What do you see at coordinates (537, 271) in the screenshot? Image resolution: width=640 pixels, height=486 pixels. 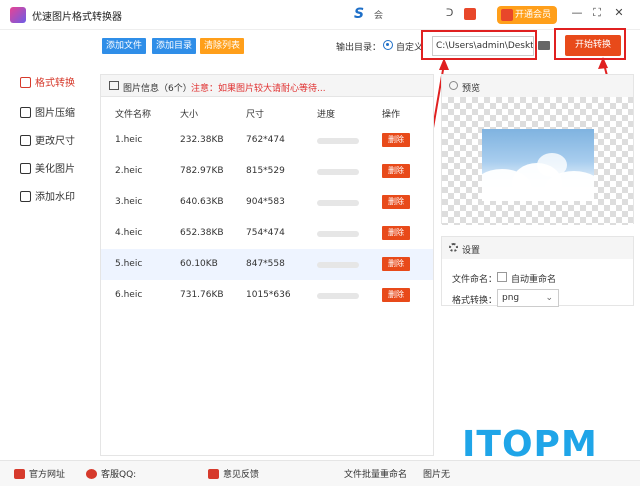 I see `settings-panel: 设置 文件命名： 自动重命名 格式转换： png ⌄` at bounding box center [537, 271].